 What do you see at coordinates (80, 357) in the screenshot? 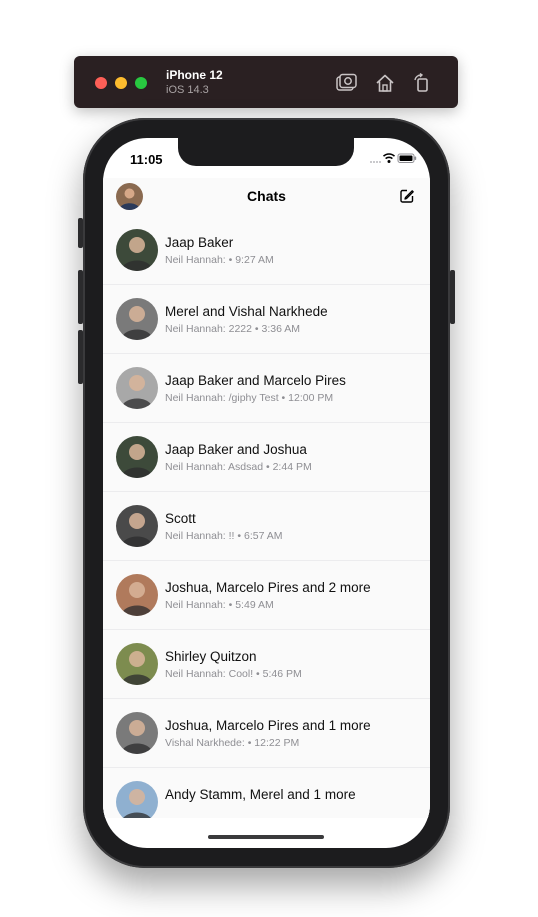
I see `volume-down-button` at bounding box center [80, 357].